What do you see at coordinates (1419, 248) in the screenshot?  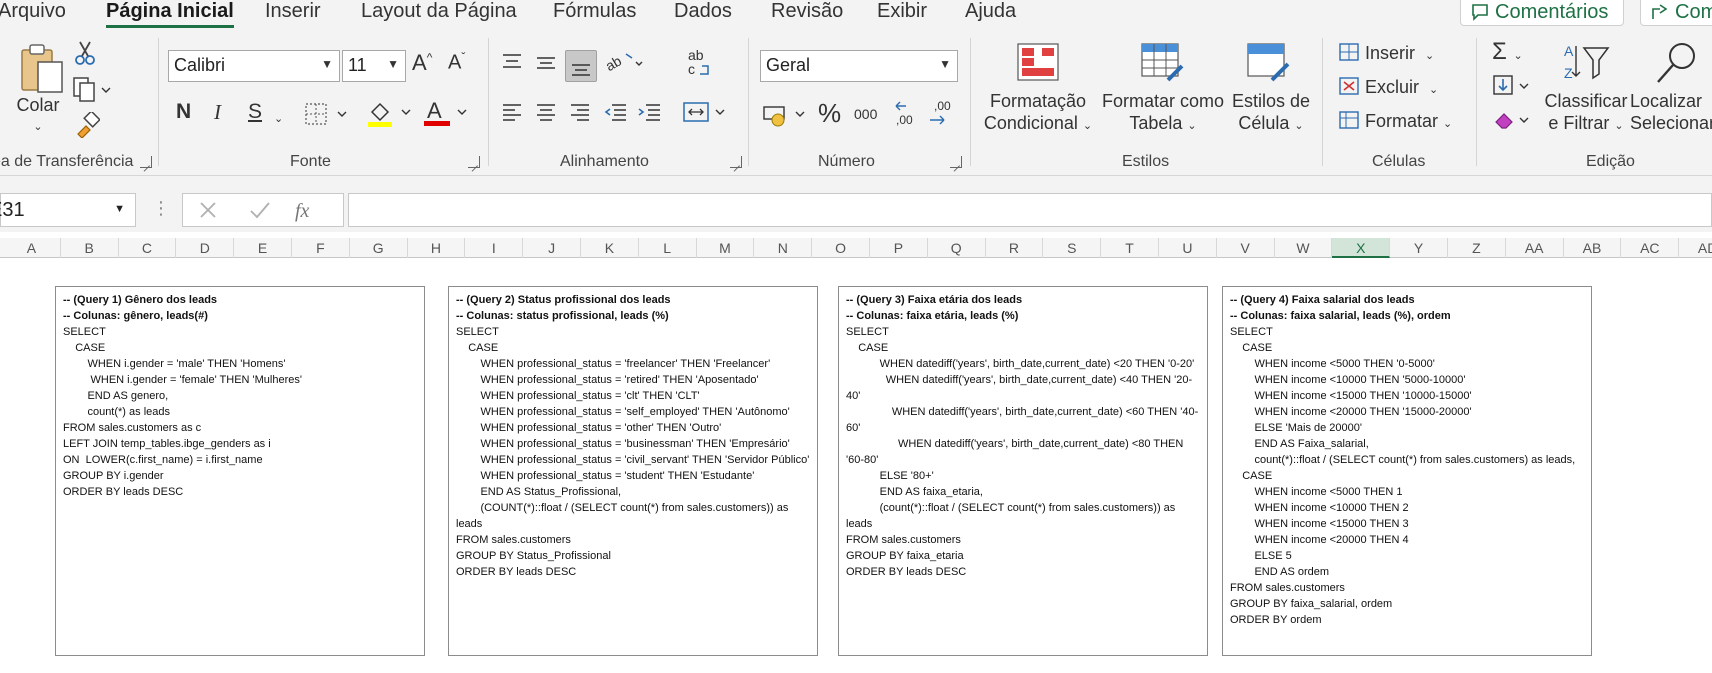 I see `column-header-y: Y` at bounding box center [1419, 248].